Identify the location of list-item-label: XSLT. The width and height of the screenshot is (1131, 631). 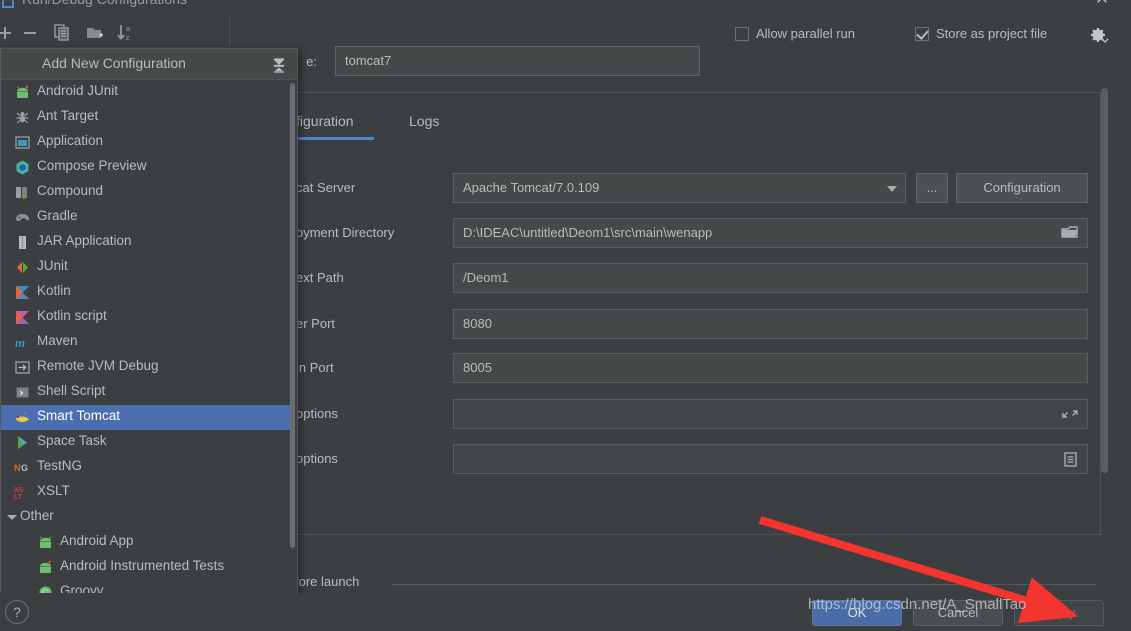
(53, 490).